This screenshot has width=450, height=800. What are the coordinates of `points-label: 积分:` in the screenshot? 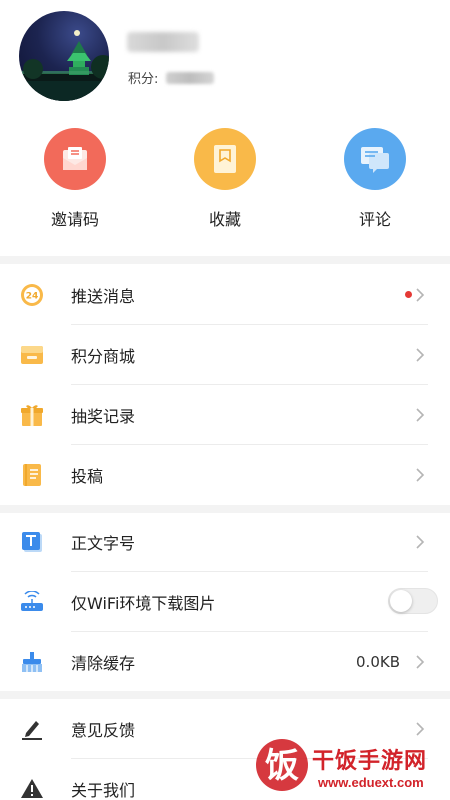 It's located at (143, 79).